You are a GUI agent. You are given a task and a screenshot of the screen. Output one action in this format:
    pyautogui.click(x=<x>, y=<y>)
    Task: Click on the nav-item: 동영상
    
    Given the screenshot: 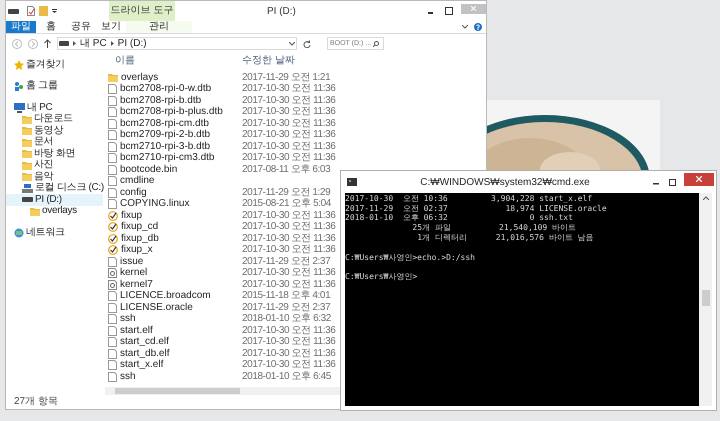 What is the action you would take?
    pyautogui.click(x=54, y=130)
    